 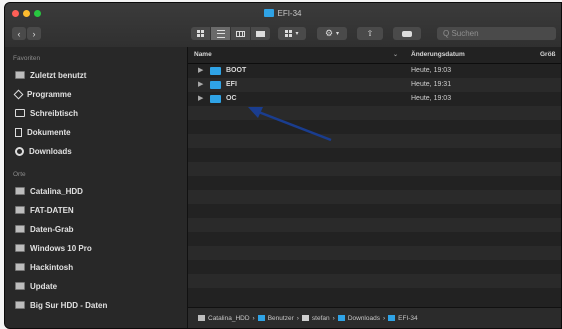 I want to click on sidebar-item-desktop: Schreibtisch, so click(x=46, y=113).